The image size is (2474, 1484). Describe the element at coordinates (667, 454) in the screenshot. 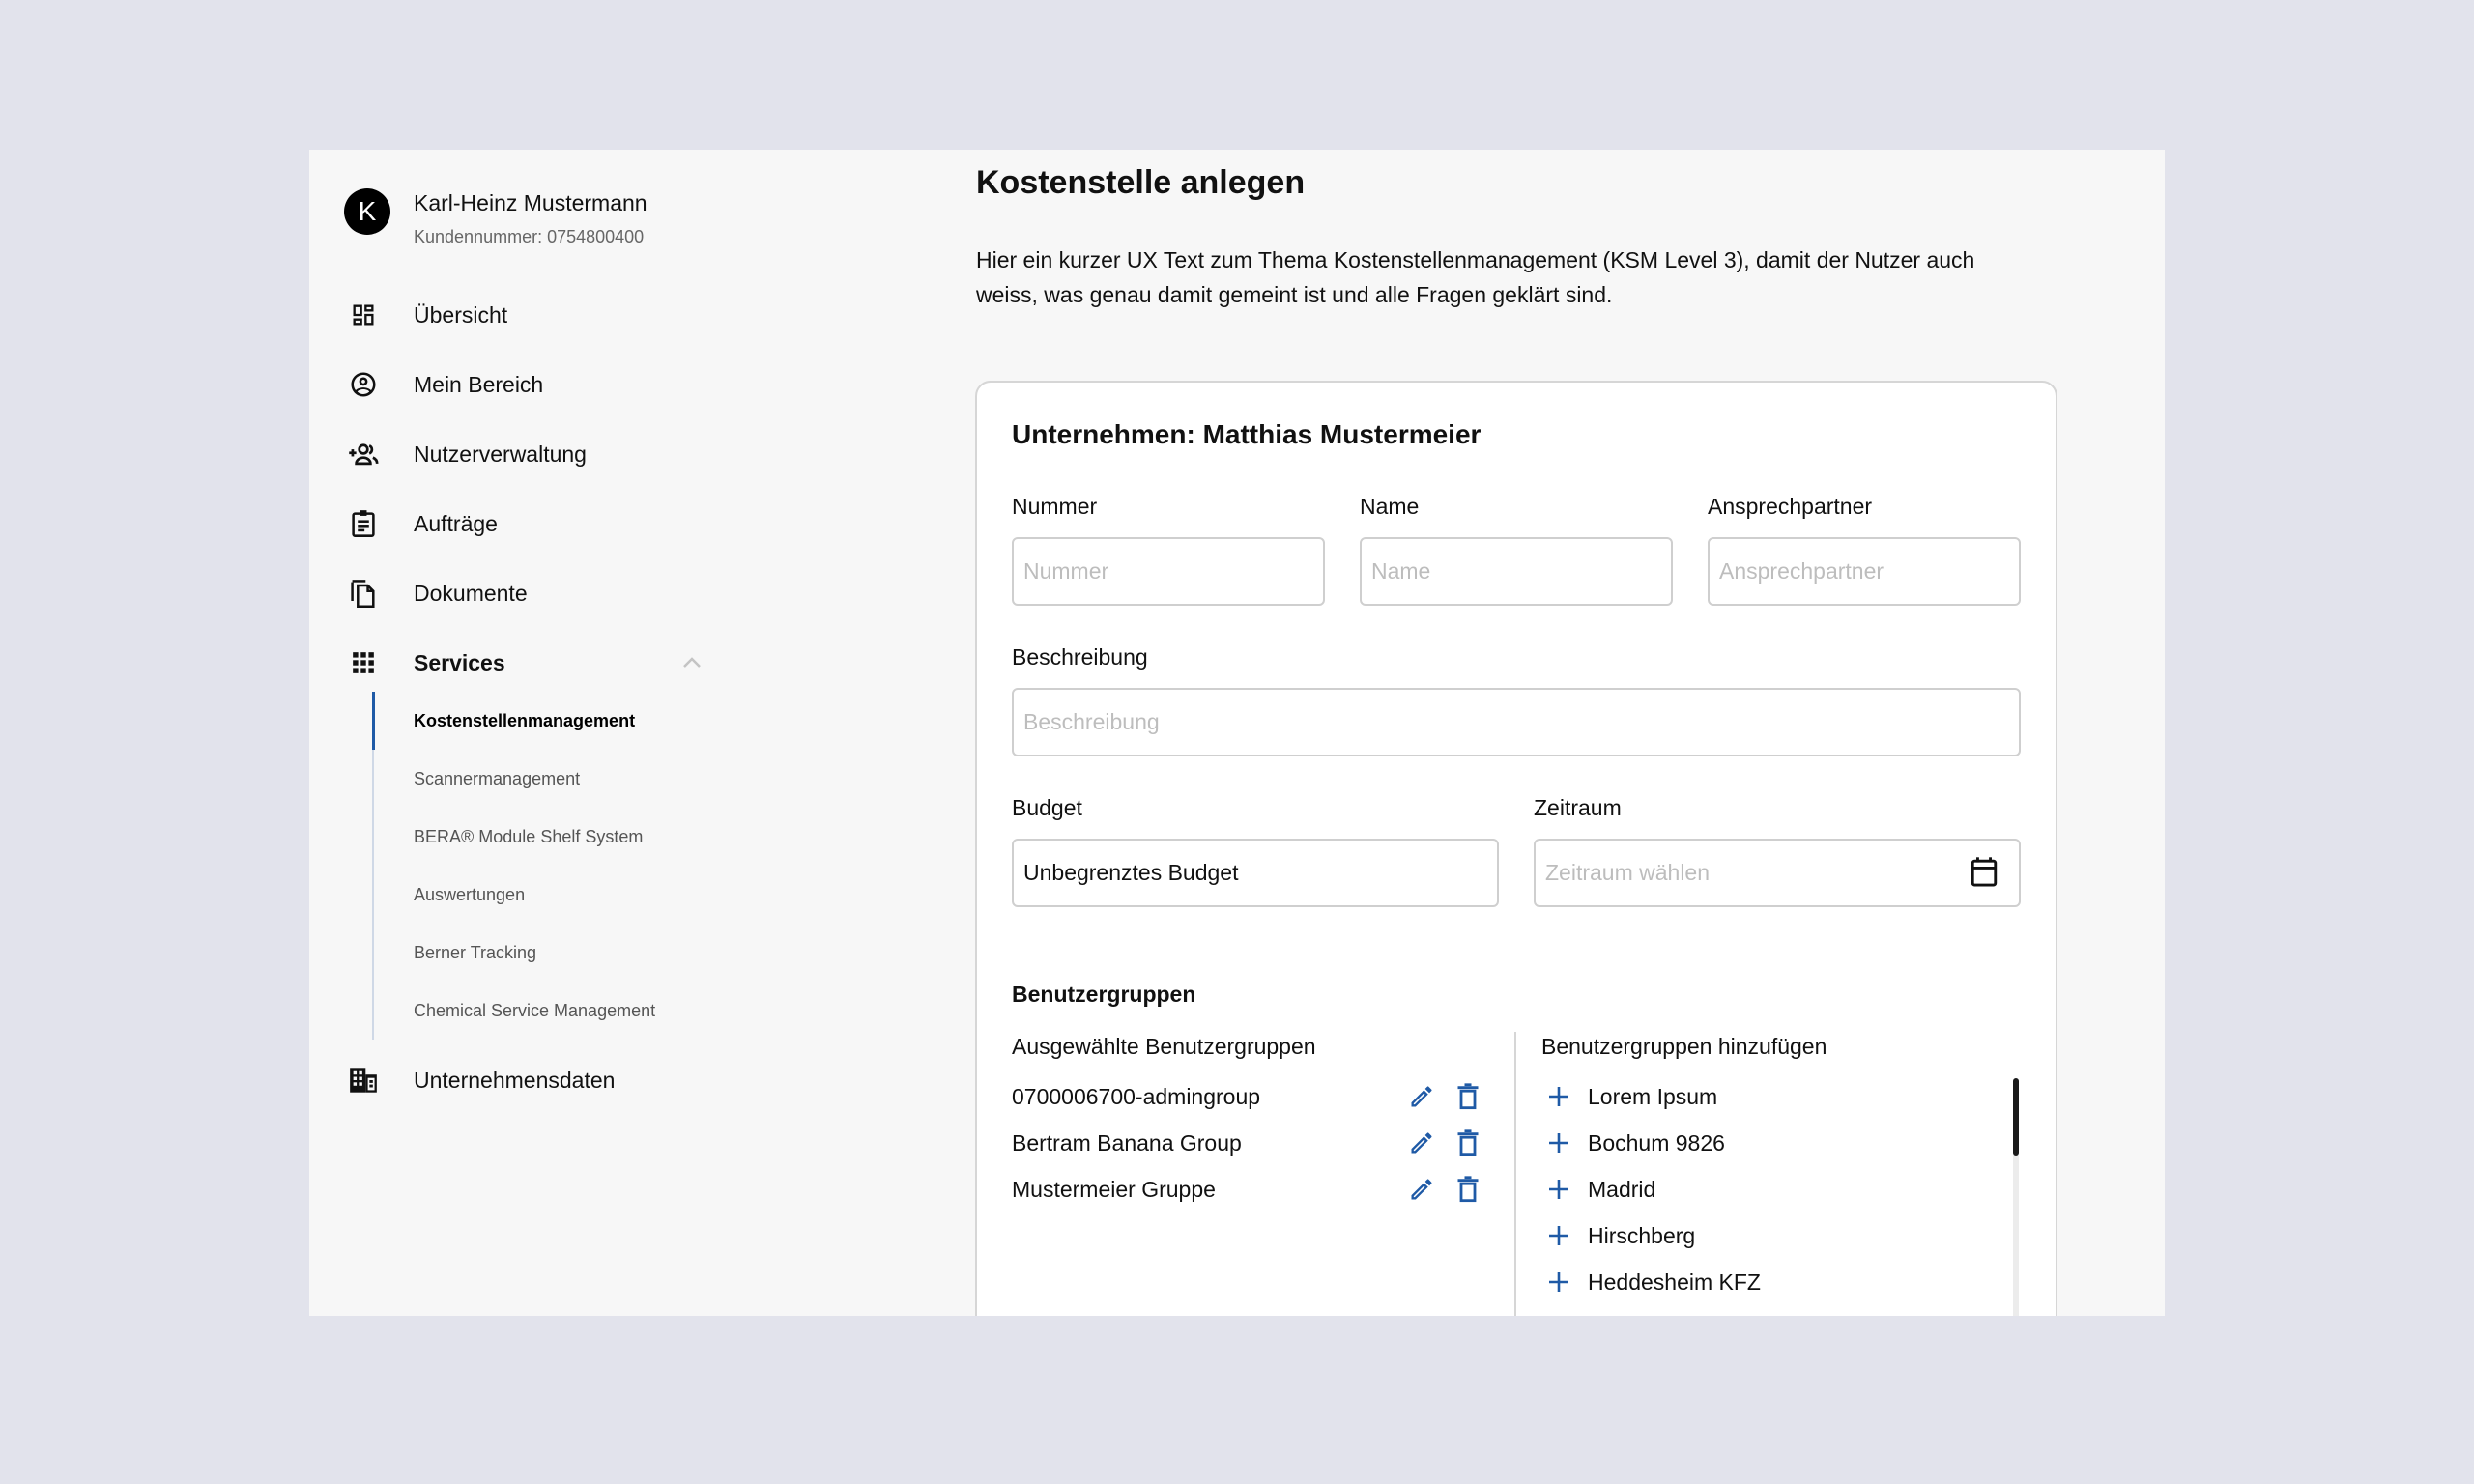

I see `sidebar-item-nutzerverwaltung: Nutzerverwaltung` at that location.